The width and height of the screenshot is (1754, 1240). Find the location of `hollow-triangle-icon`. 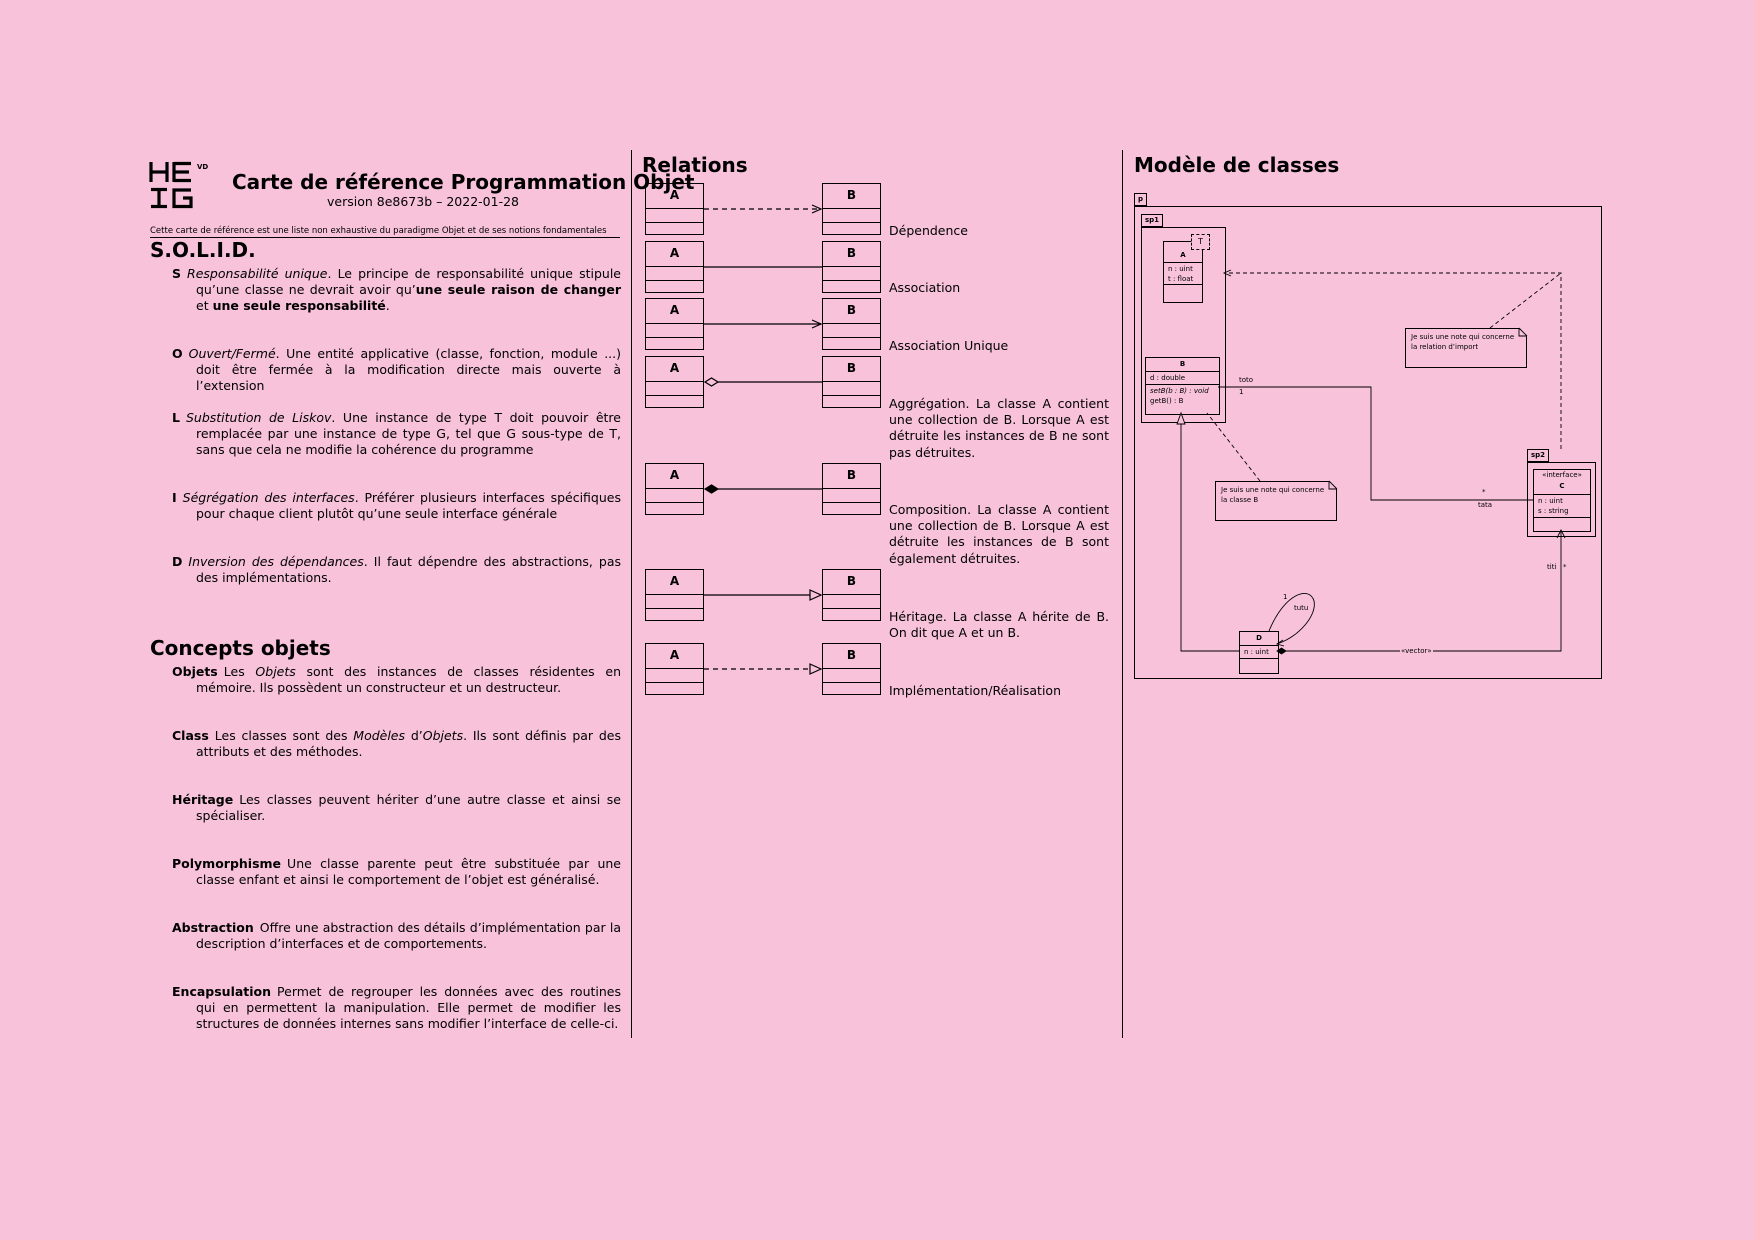

hollow-triangle-icon is located at coordinates (1181, 418).